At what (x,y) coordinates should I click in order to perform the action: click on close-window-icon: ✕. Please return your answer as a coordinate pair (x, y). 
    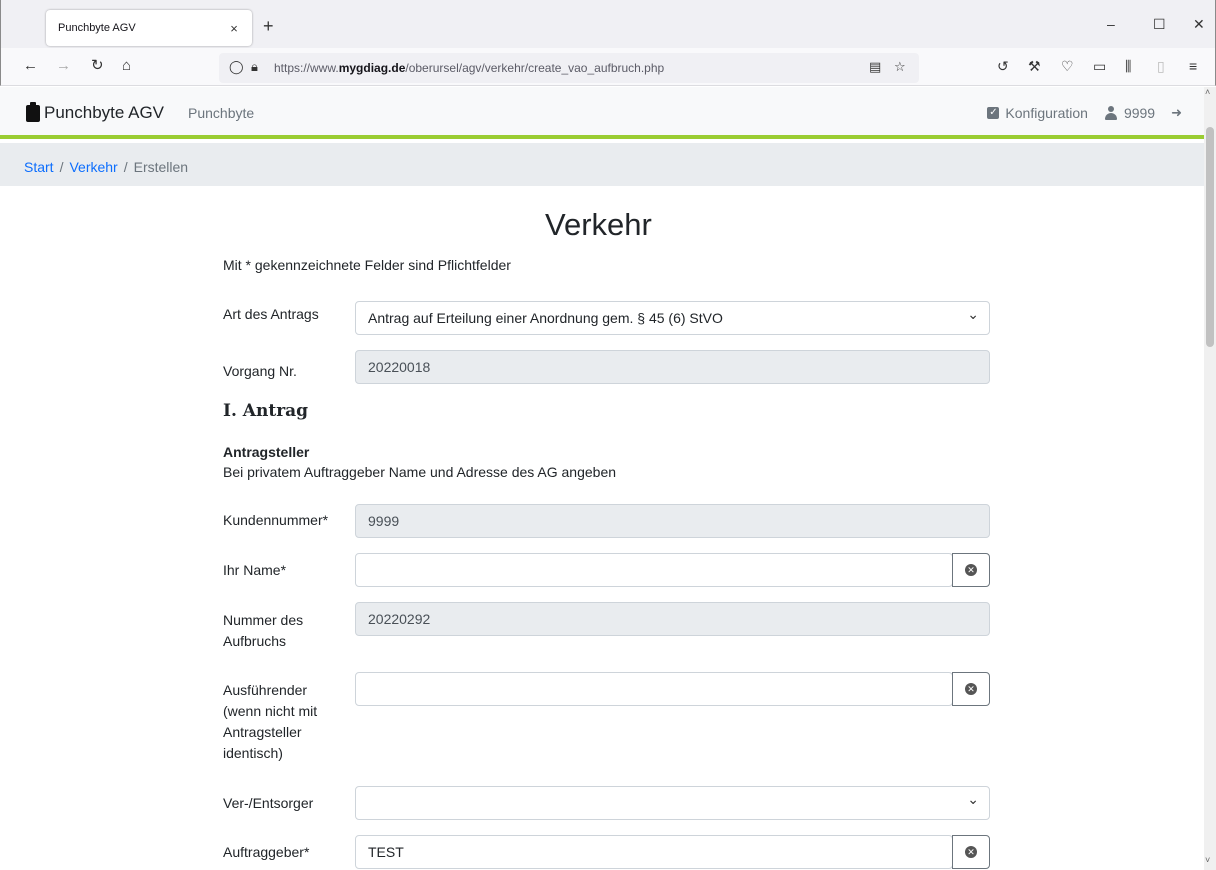
    Looking at the image, I should click on (1199, 24).